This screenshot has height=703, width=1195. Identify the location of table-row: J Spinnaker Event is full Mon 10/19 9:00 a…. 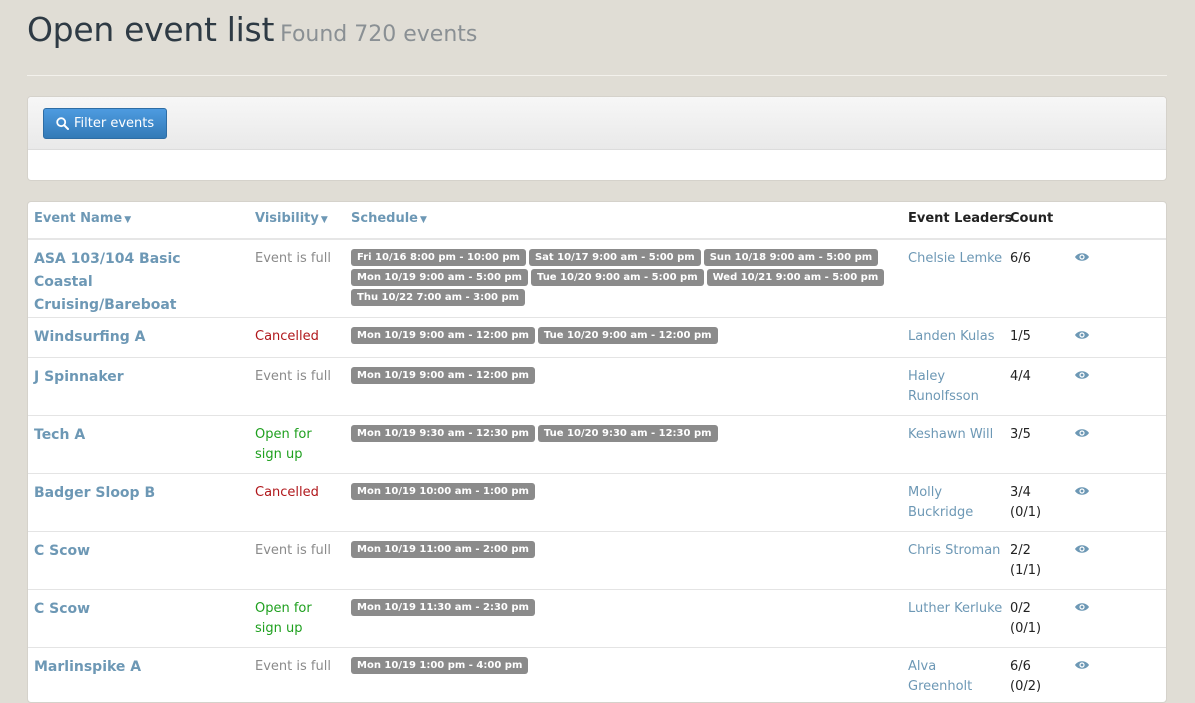
(597, 386).